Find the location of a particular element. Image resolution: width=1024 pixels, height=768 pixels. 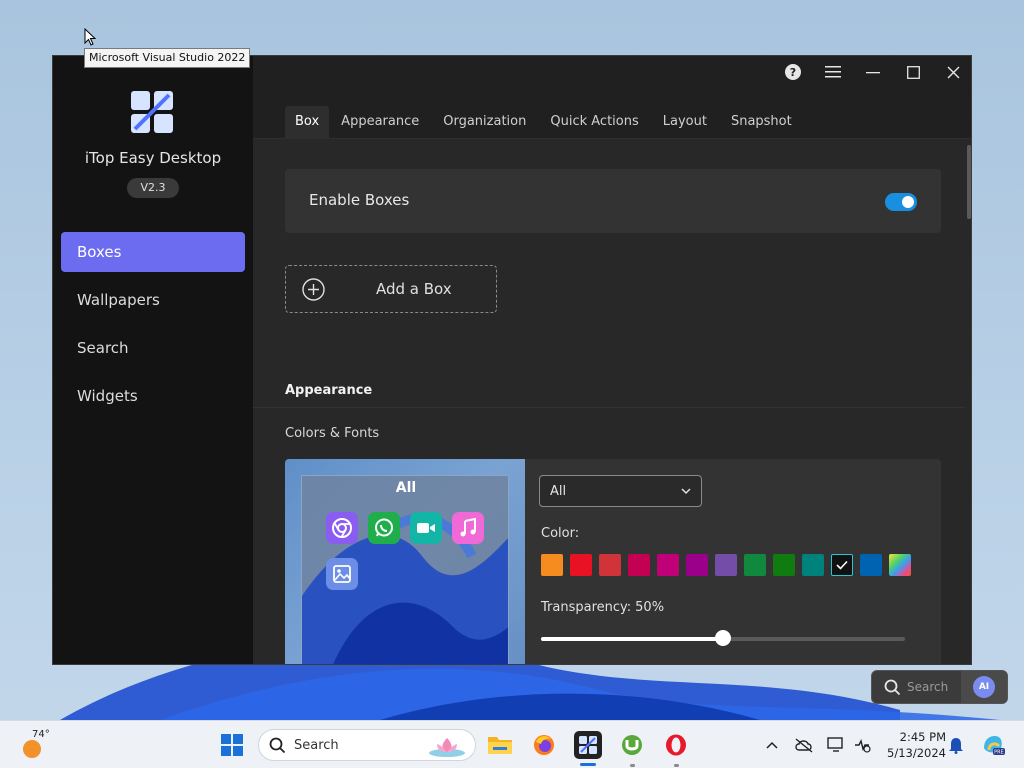

tab-appearance: Appearance is located at coordinates (380, 122).